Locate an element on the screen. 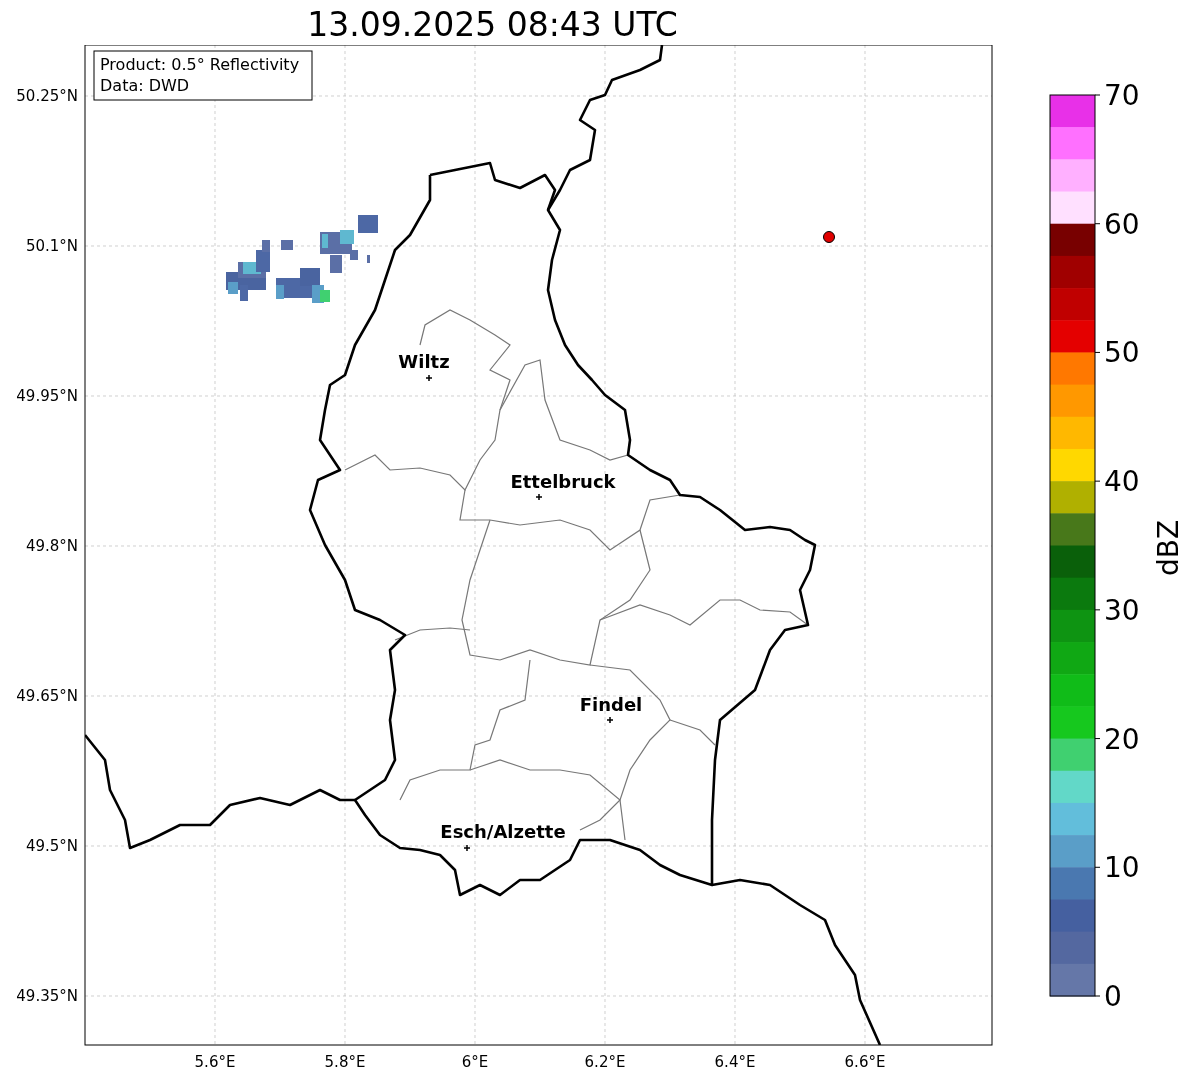 The image size is (1184, 1081). city-label: Ettelbruck is located at coordinates (563, 481).